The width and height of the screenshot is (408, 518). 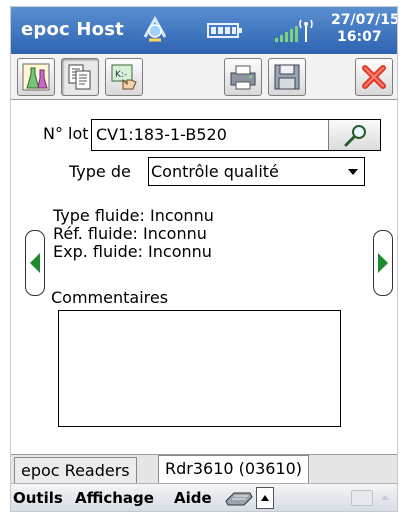 What do you see at coordinates (295, 30) in the screenshot?
I see `signal-strength-icon` at bounding box center [295, 30].